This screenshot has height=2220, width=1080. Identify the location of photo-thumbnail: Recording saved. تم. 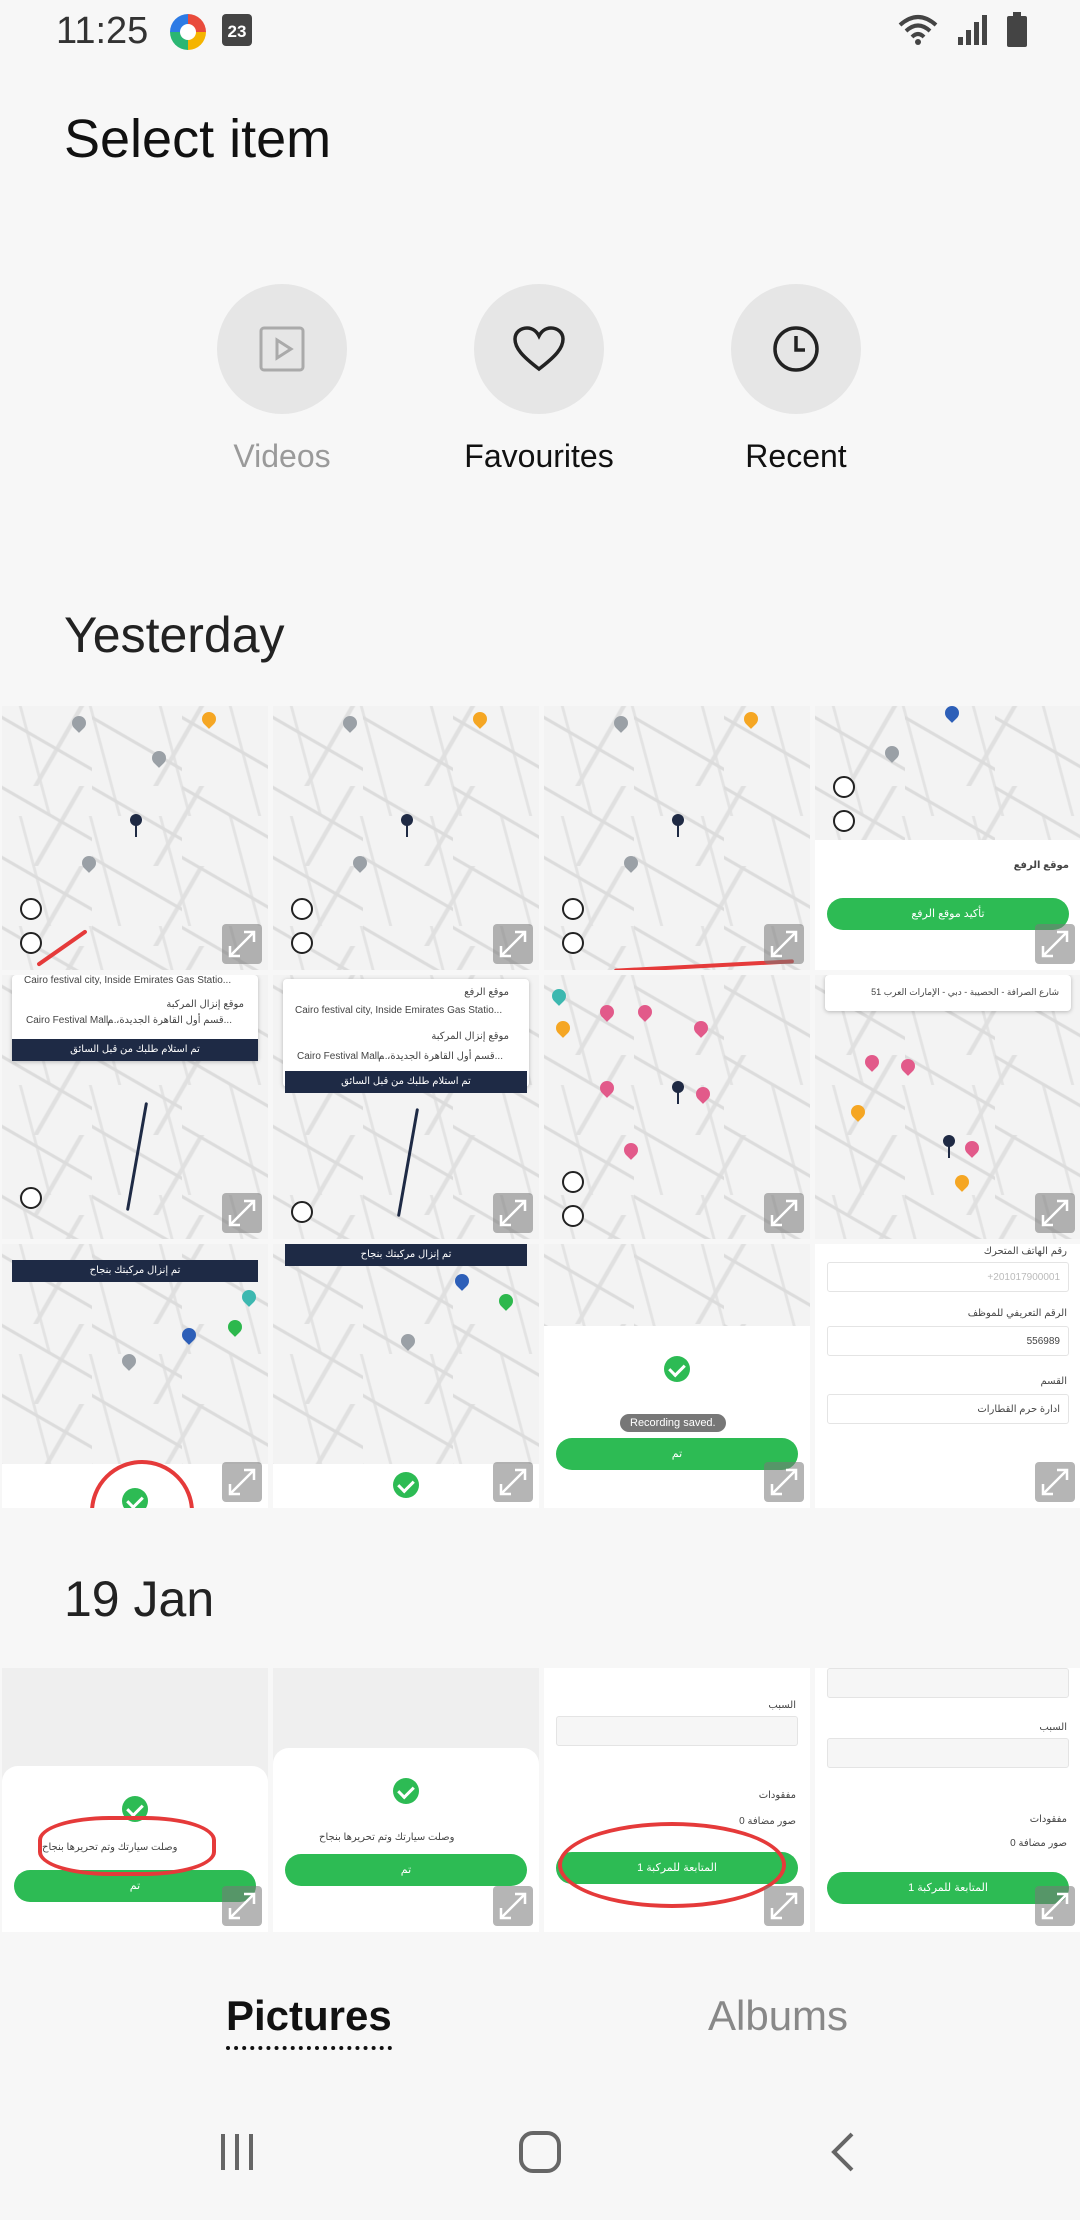
(677, 1376).